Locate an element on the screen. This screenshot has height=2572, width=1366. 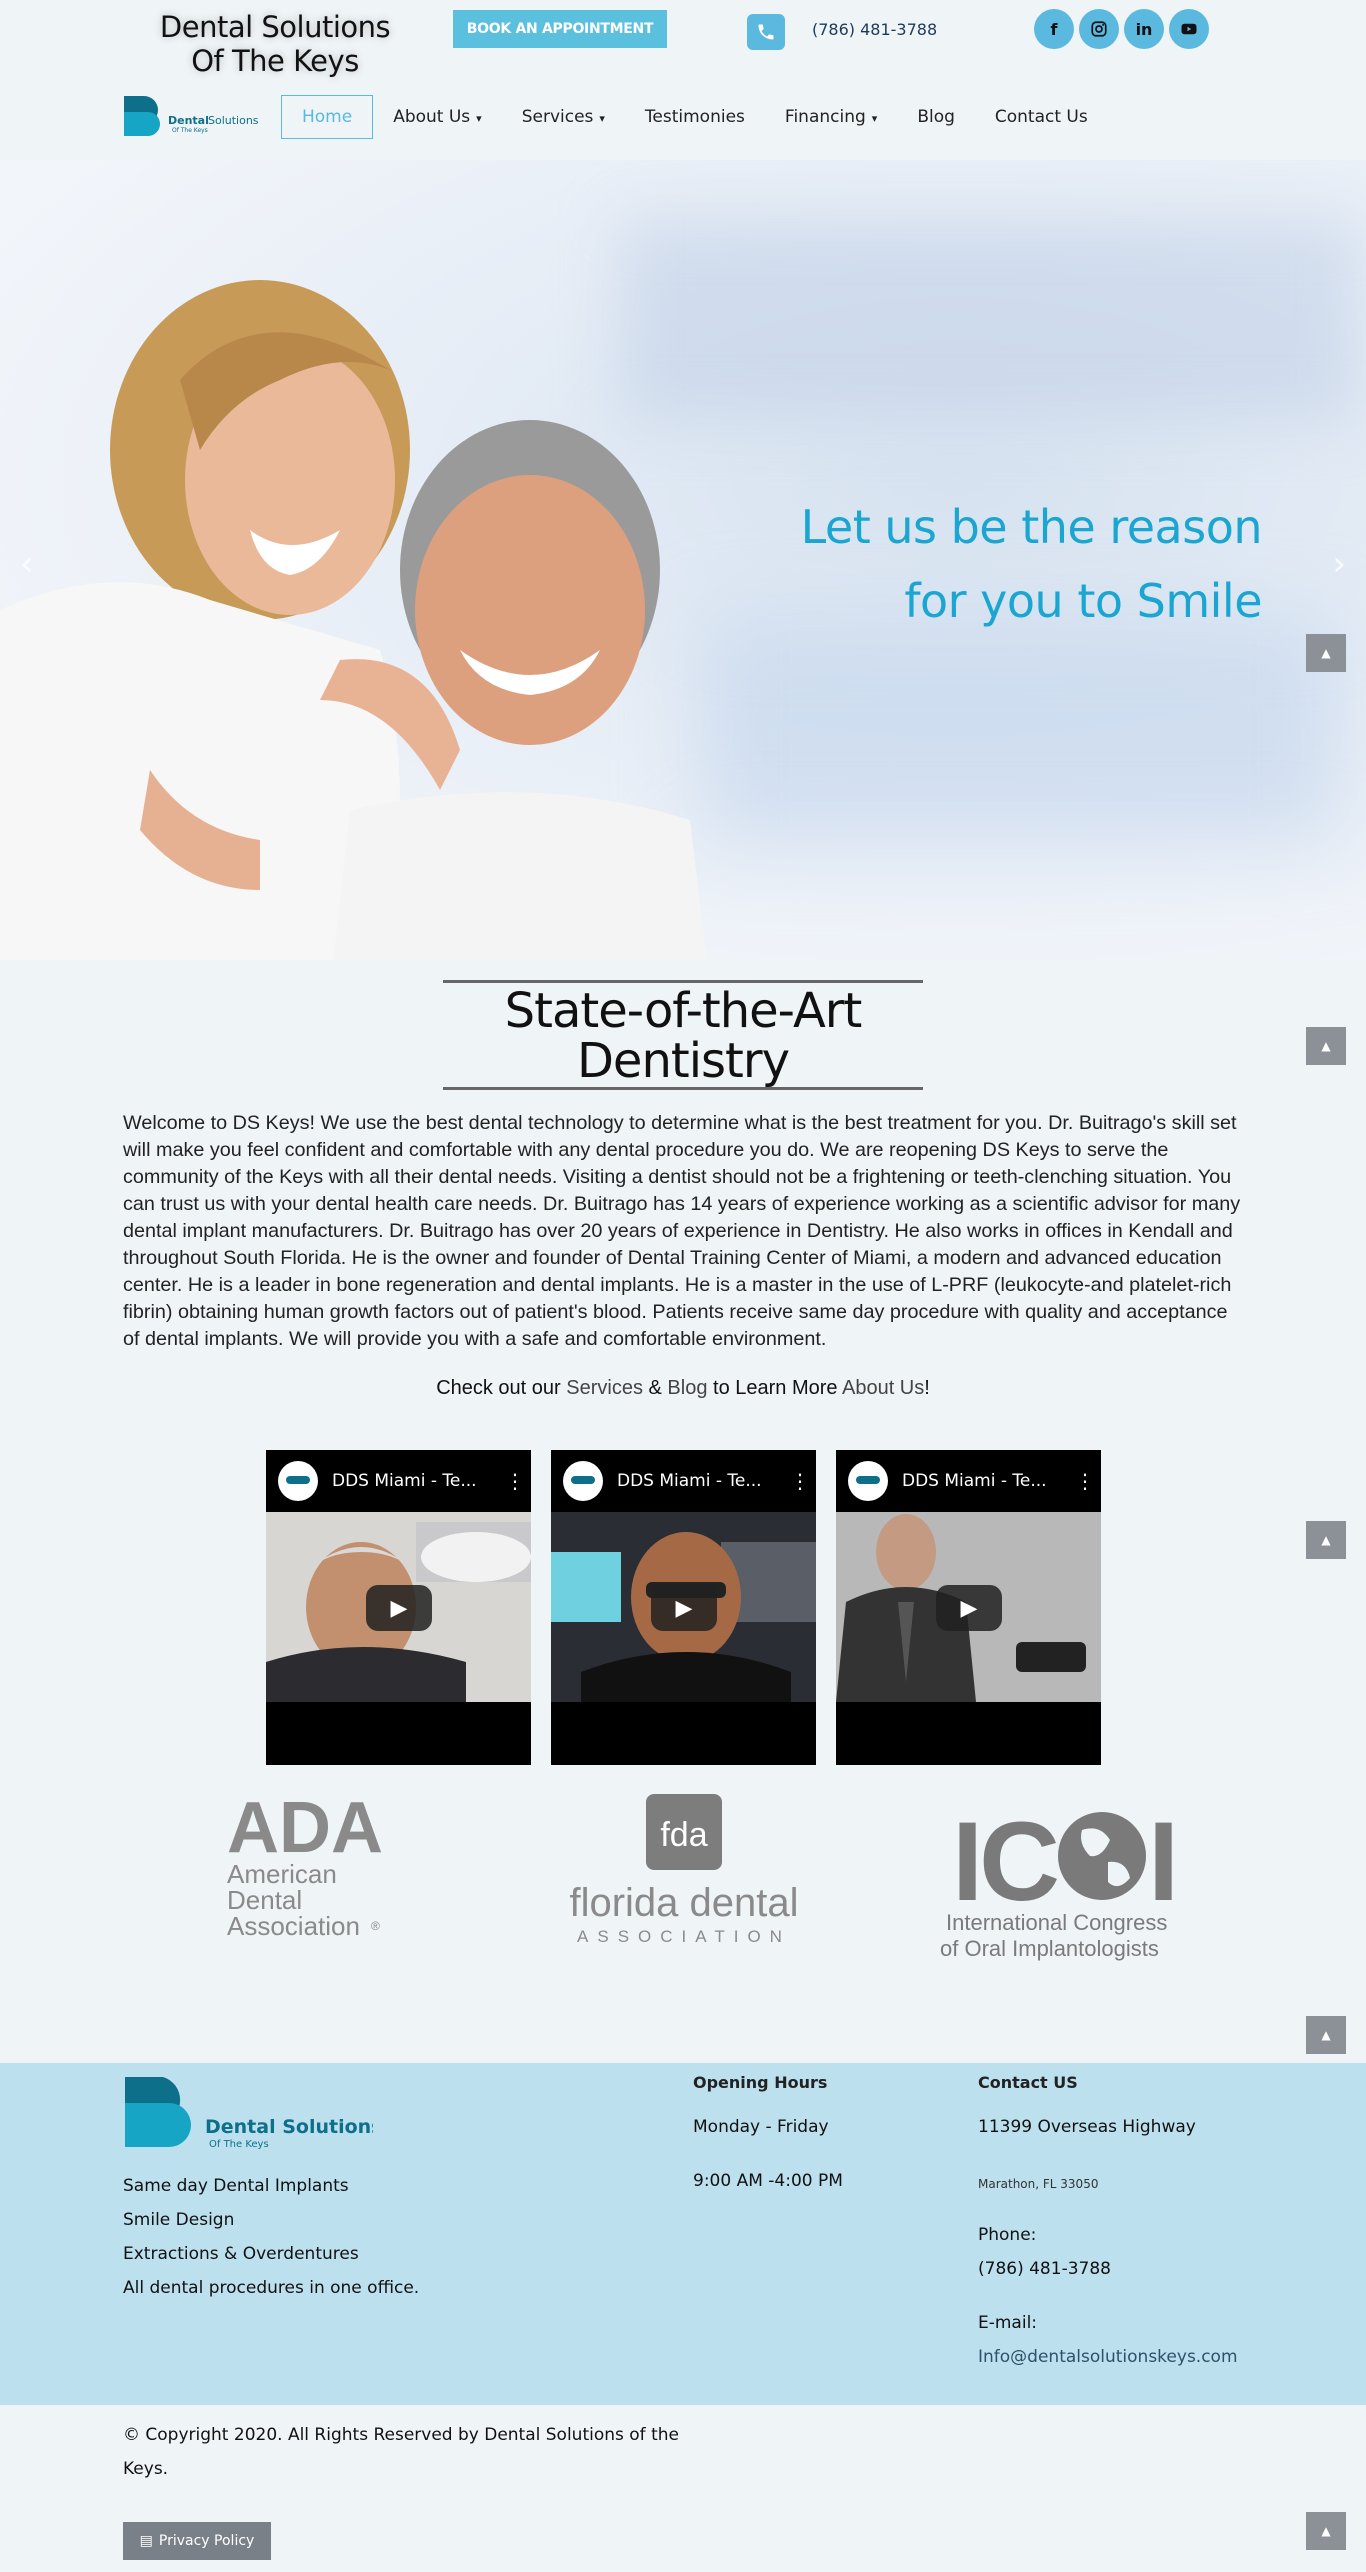
hero-tagline-line1: Let us be the reason is located at coordinates (1031, 527).